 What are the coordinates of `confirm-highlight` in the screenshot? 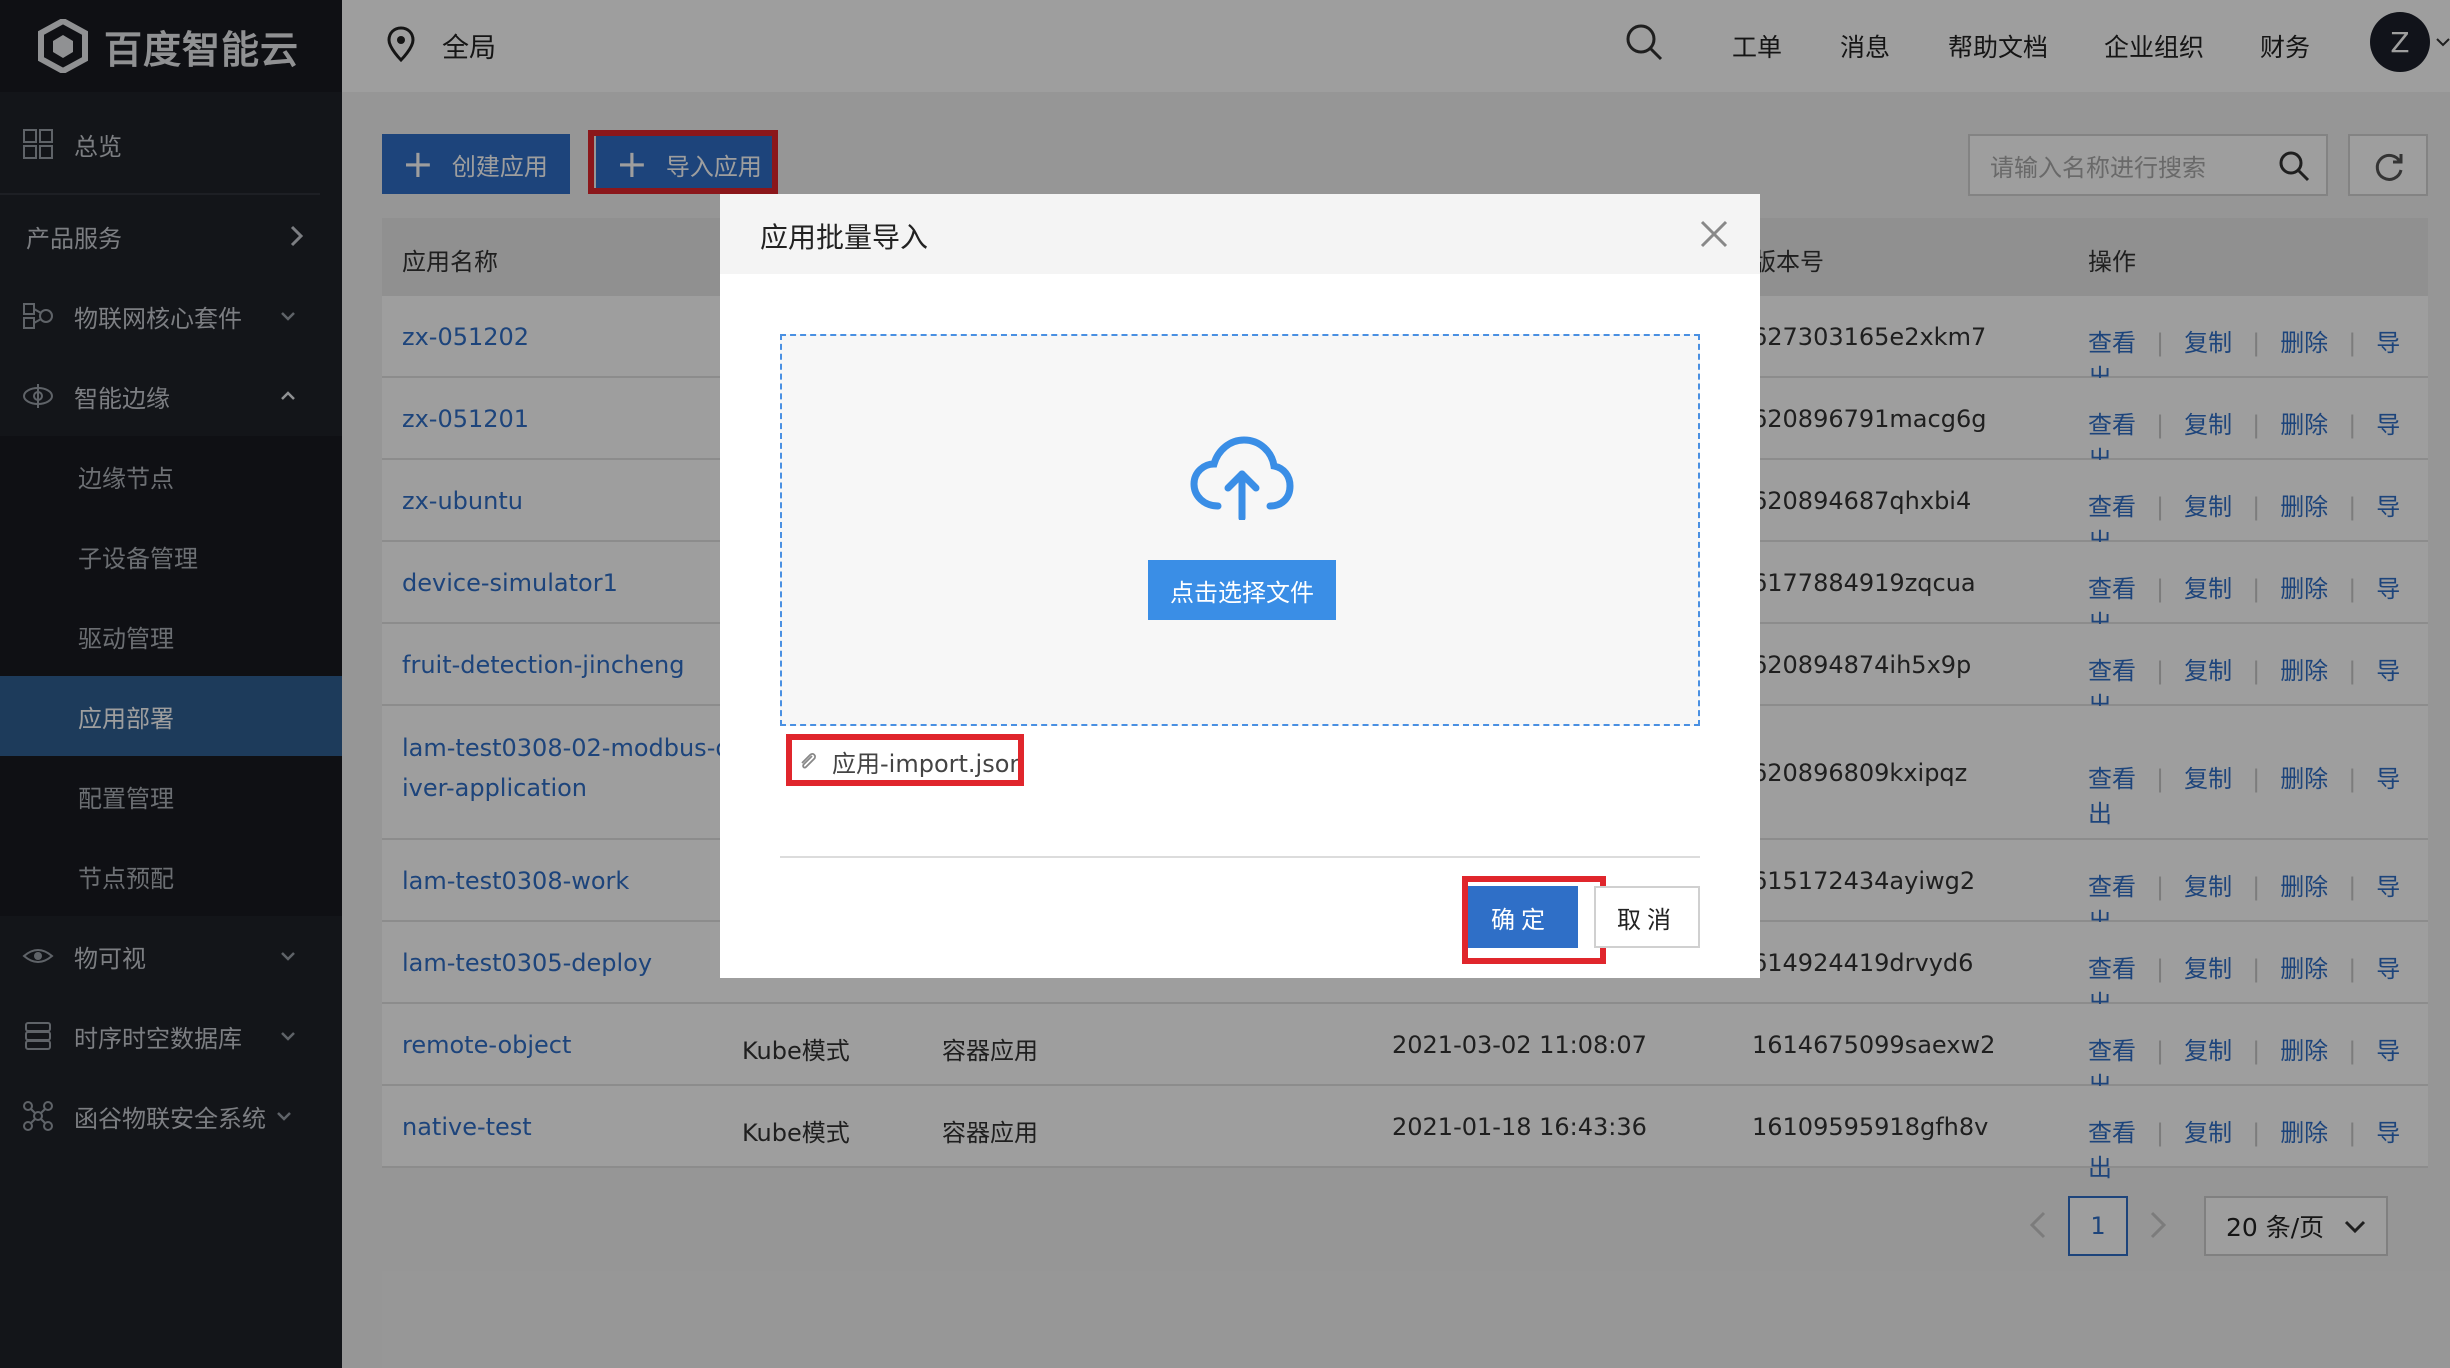 It's located at (1534, 920).